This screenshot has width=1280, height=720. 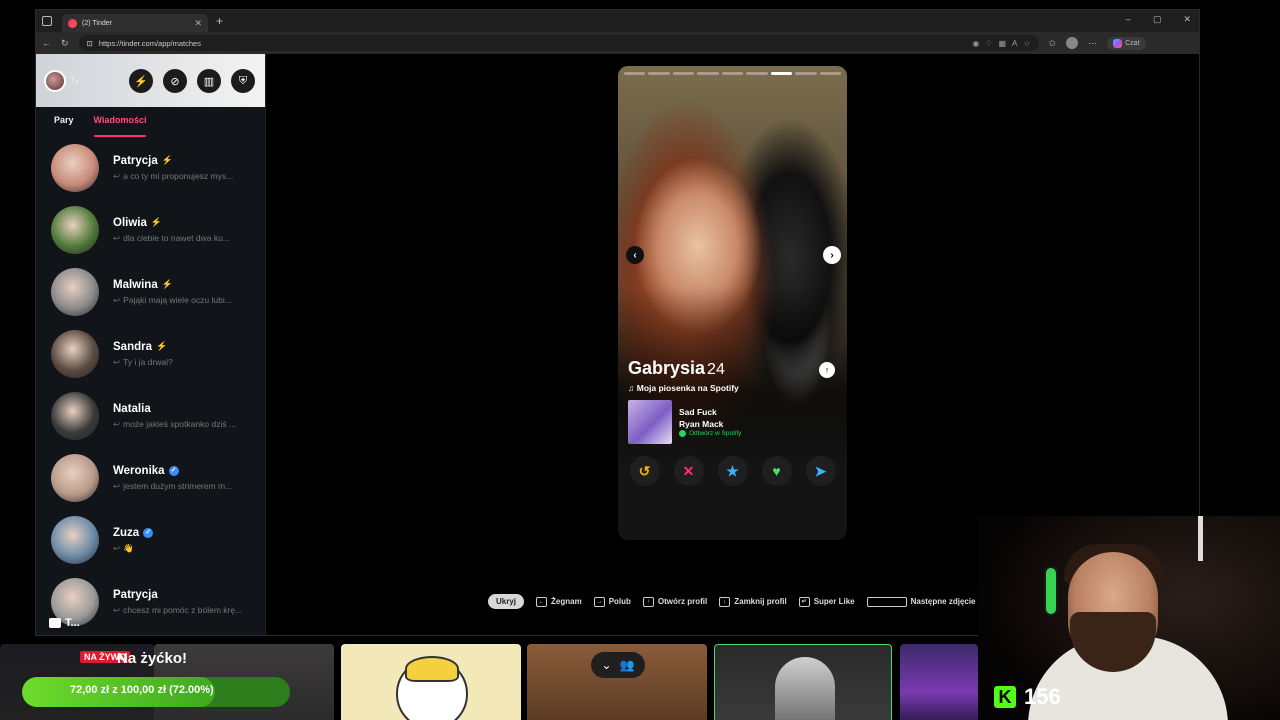 What do you see at coordinates (804, 601) in the screenshot?
I see `enter-key-icon: ↵` at bounding box center [804, 601].